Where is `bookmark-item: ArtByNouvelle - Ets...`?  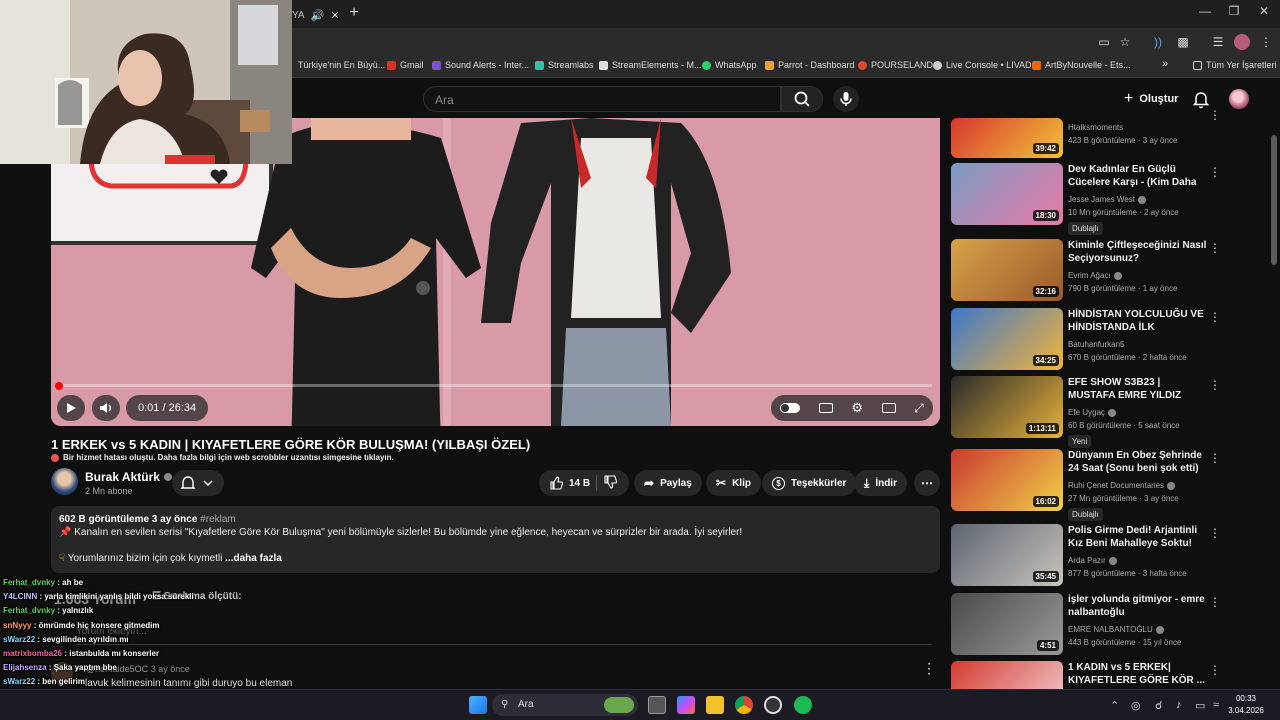 bookmark-item: ArtByNouvelle - Ets... is located at coordinates (1081, 65).